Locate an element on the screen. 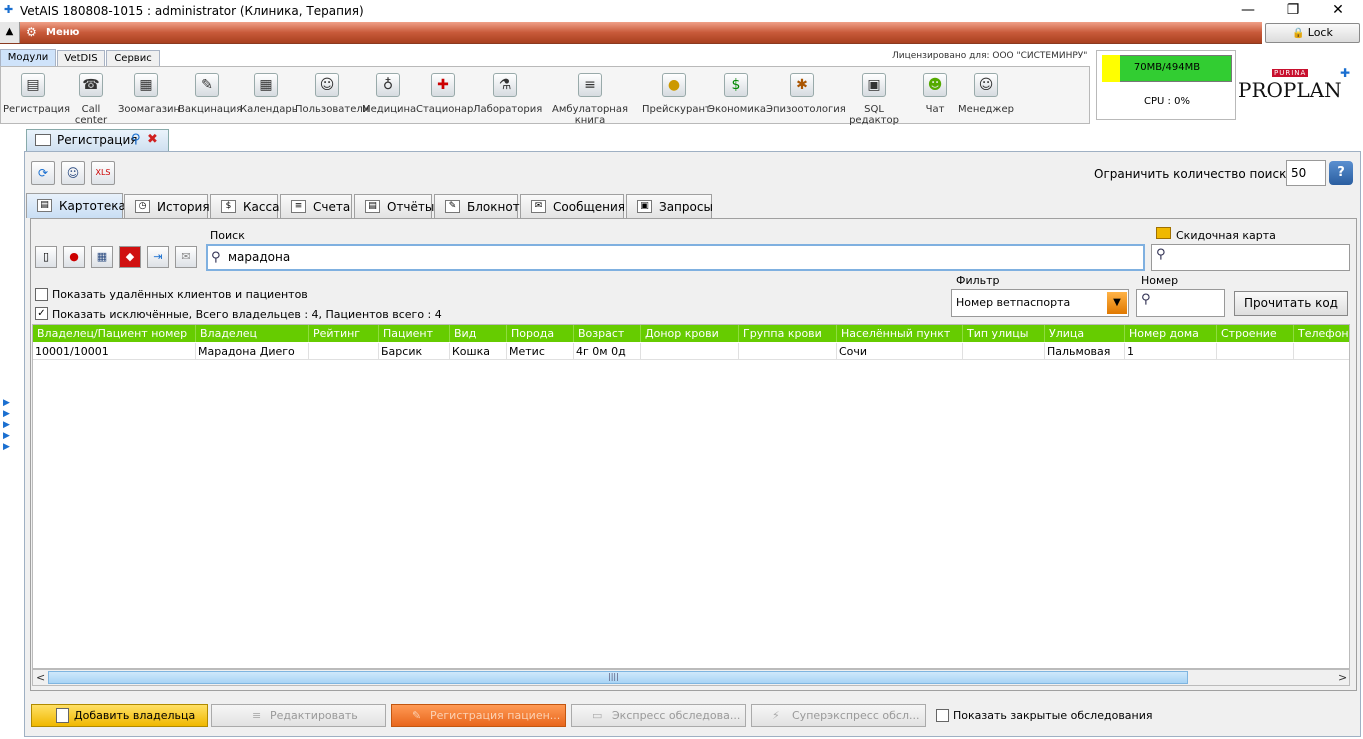 This screenshot has width=1363, height=739. column-header: Группа крови is located at coordinates (788, 333).